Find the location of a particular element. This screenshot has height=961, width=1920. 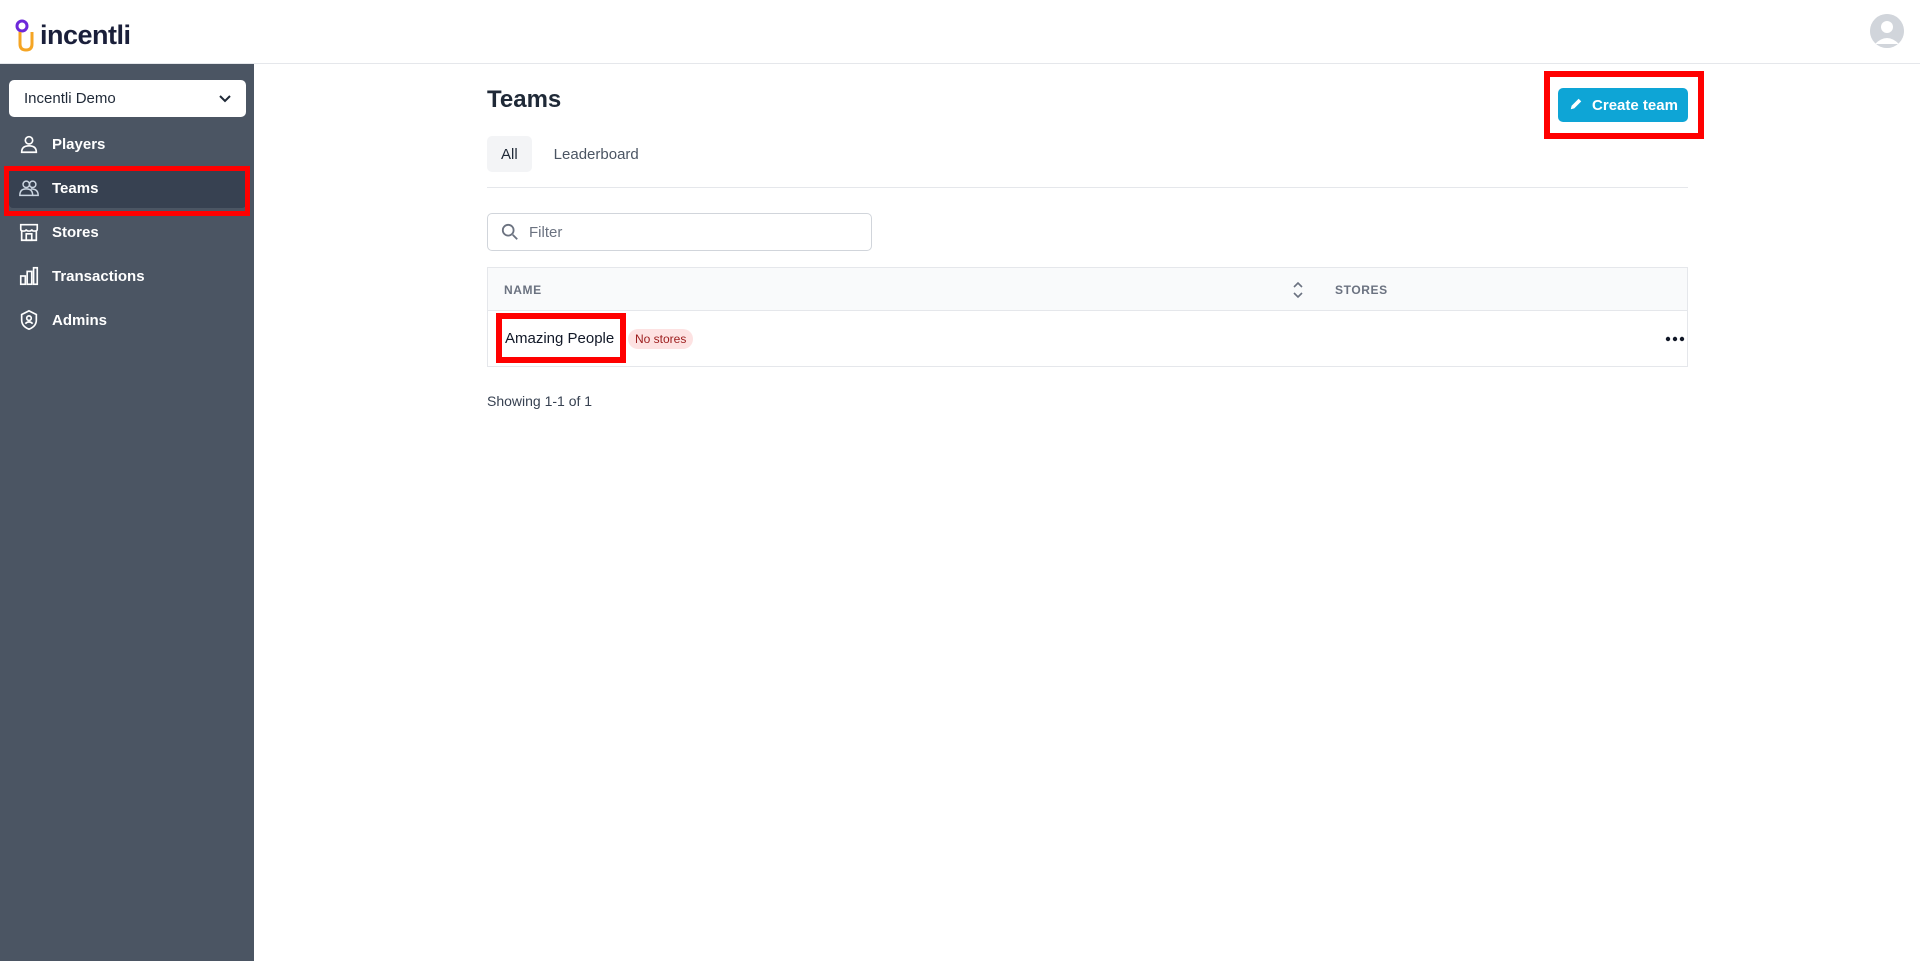

logo: incentli is located at coordinates (72, 35).